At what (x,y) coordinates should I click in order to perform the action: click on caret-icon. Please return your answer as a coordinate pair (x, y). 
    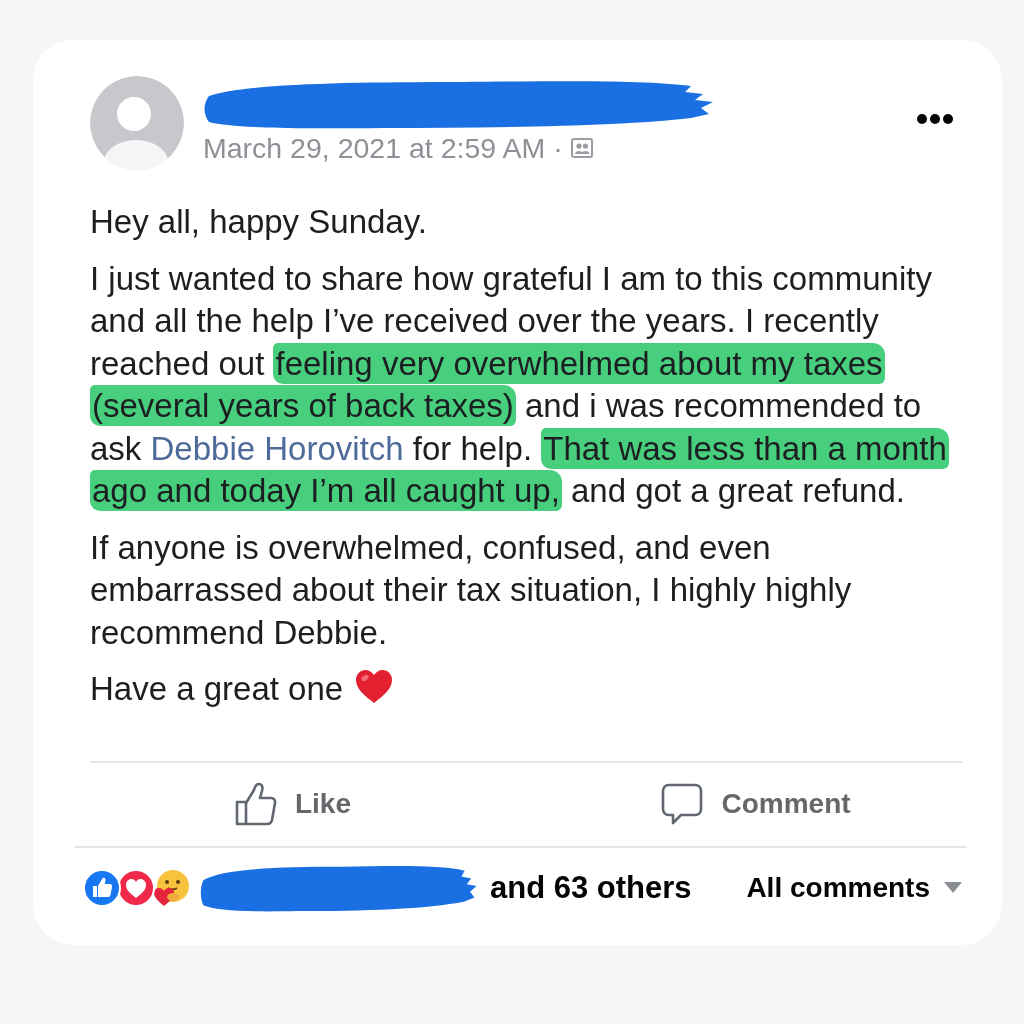
    Looking at the image, I should click on (953, 887).